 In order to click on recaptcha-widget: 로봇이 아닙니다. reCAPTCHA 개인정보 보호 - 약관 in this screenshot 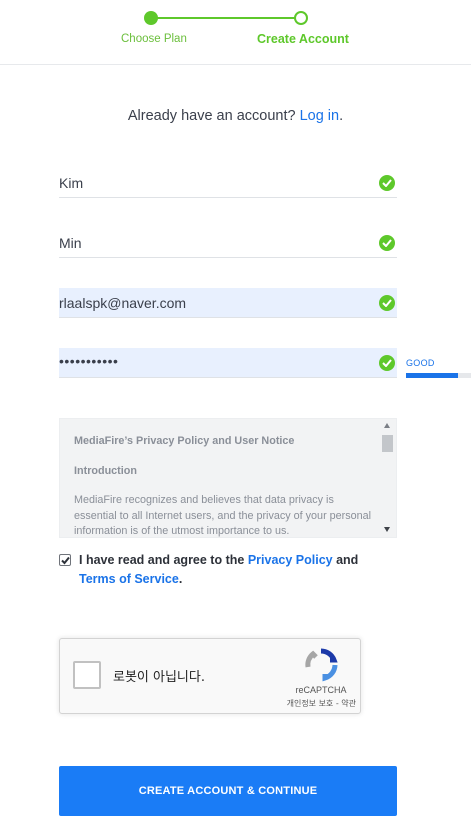, I will do `click(210, 676)`.